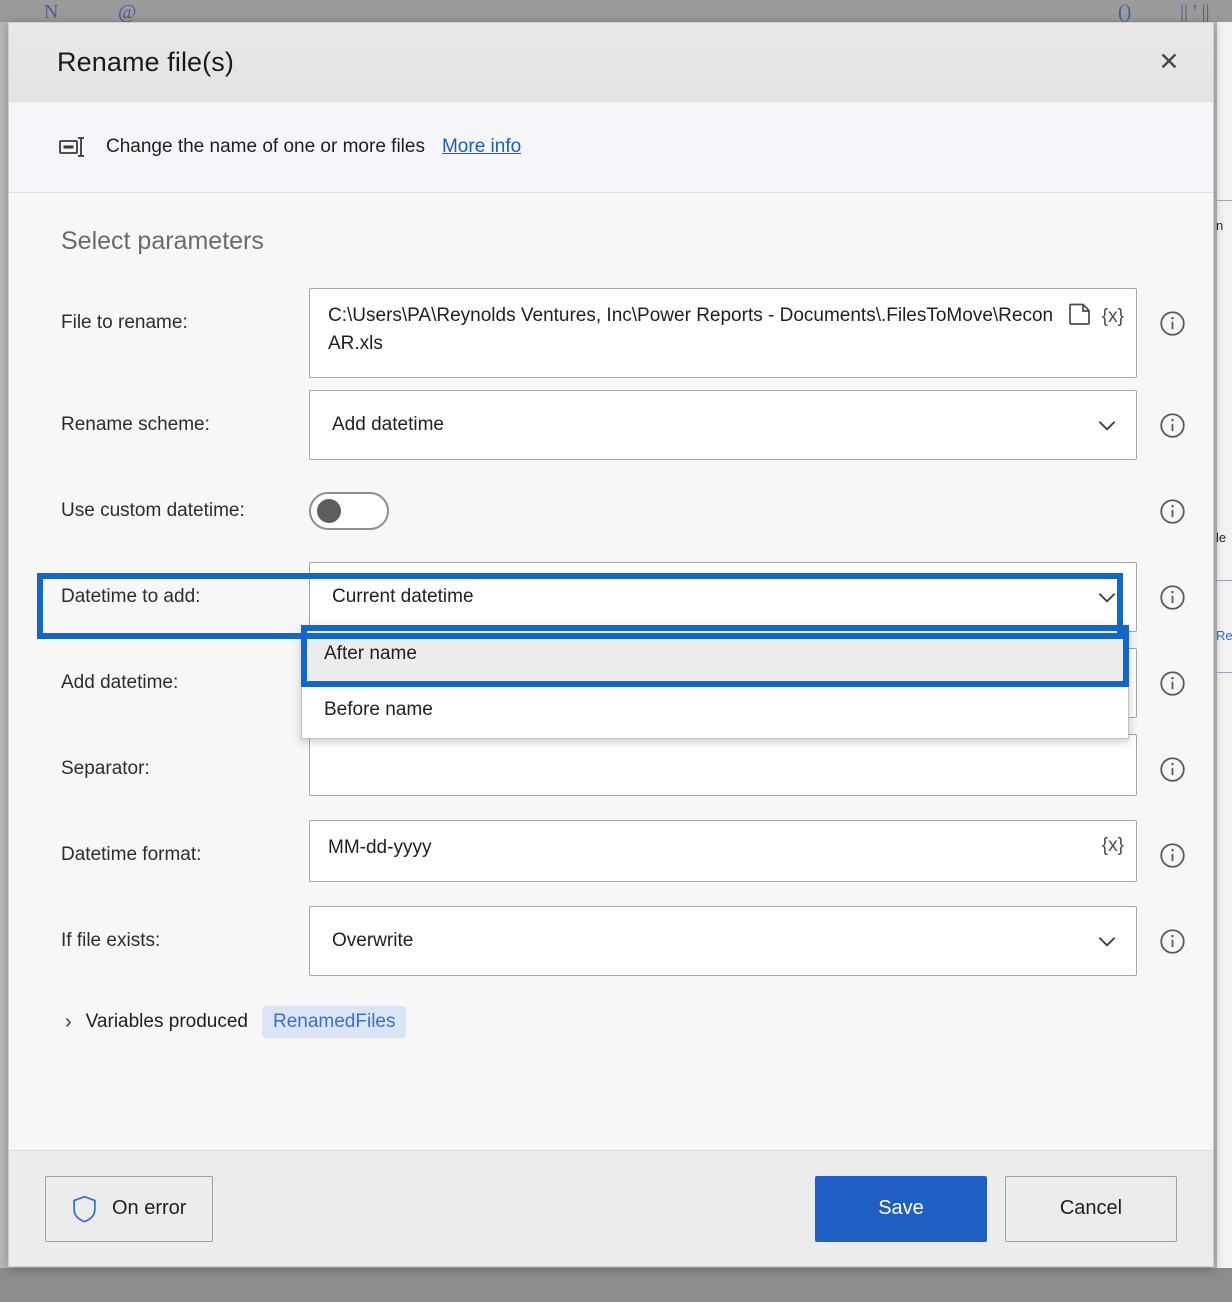 Image resolution: width=1232 pixels, height=1302 pixels. What do you see at coordinates (329, 511) in the screenshot?
I see `toggle-knob` at bounding box center [329, 511].